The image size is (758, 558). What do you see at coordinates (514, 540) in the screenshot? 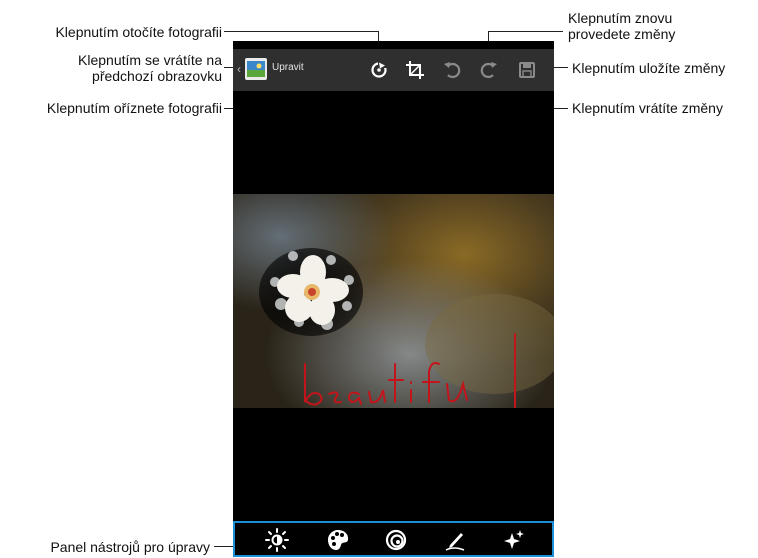
I see `sparkle-icon` at bounding box center [514, 540].